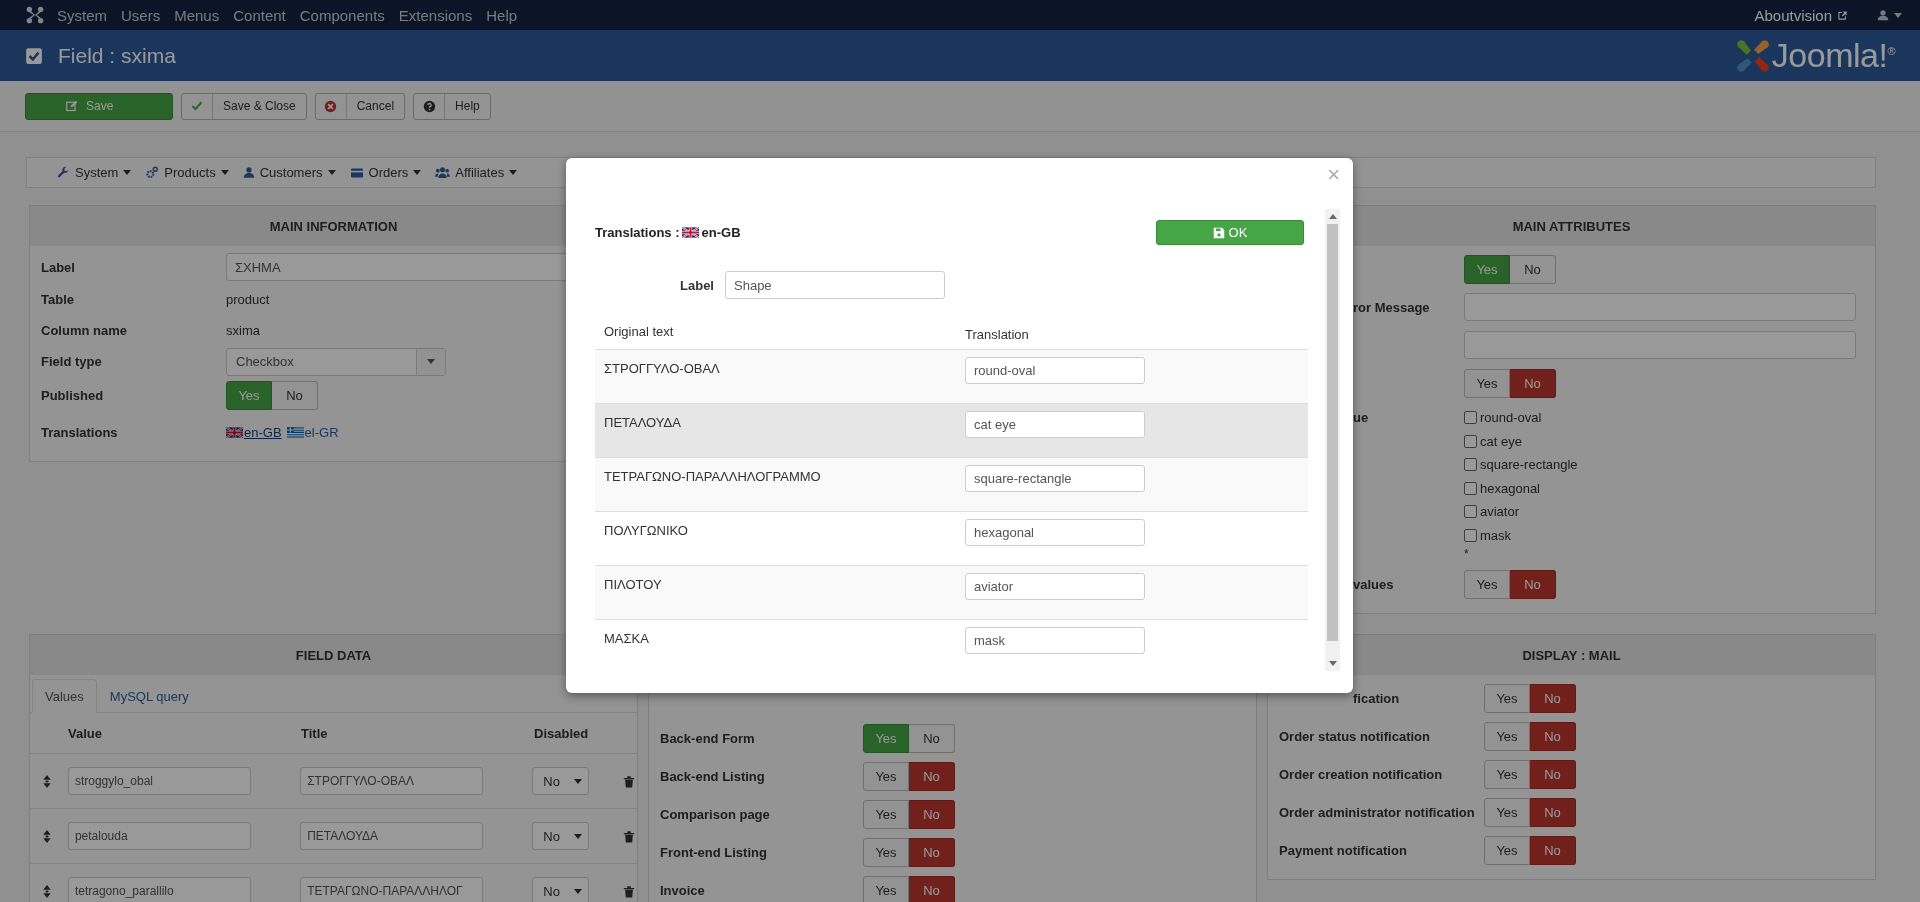  Describe the element at coordinates (244, 106) in the screenshot. I see `toolbar-button: Save & Close` at that location.